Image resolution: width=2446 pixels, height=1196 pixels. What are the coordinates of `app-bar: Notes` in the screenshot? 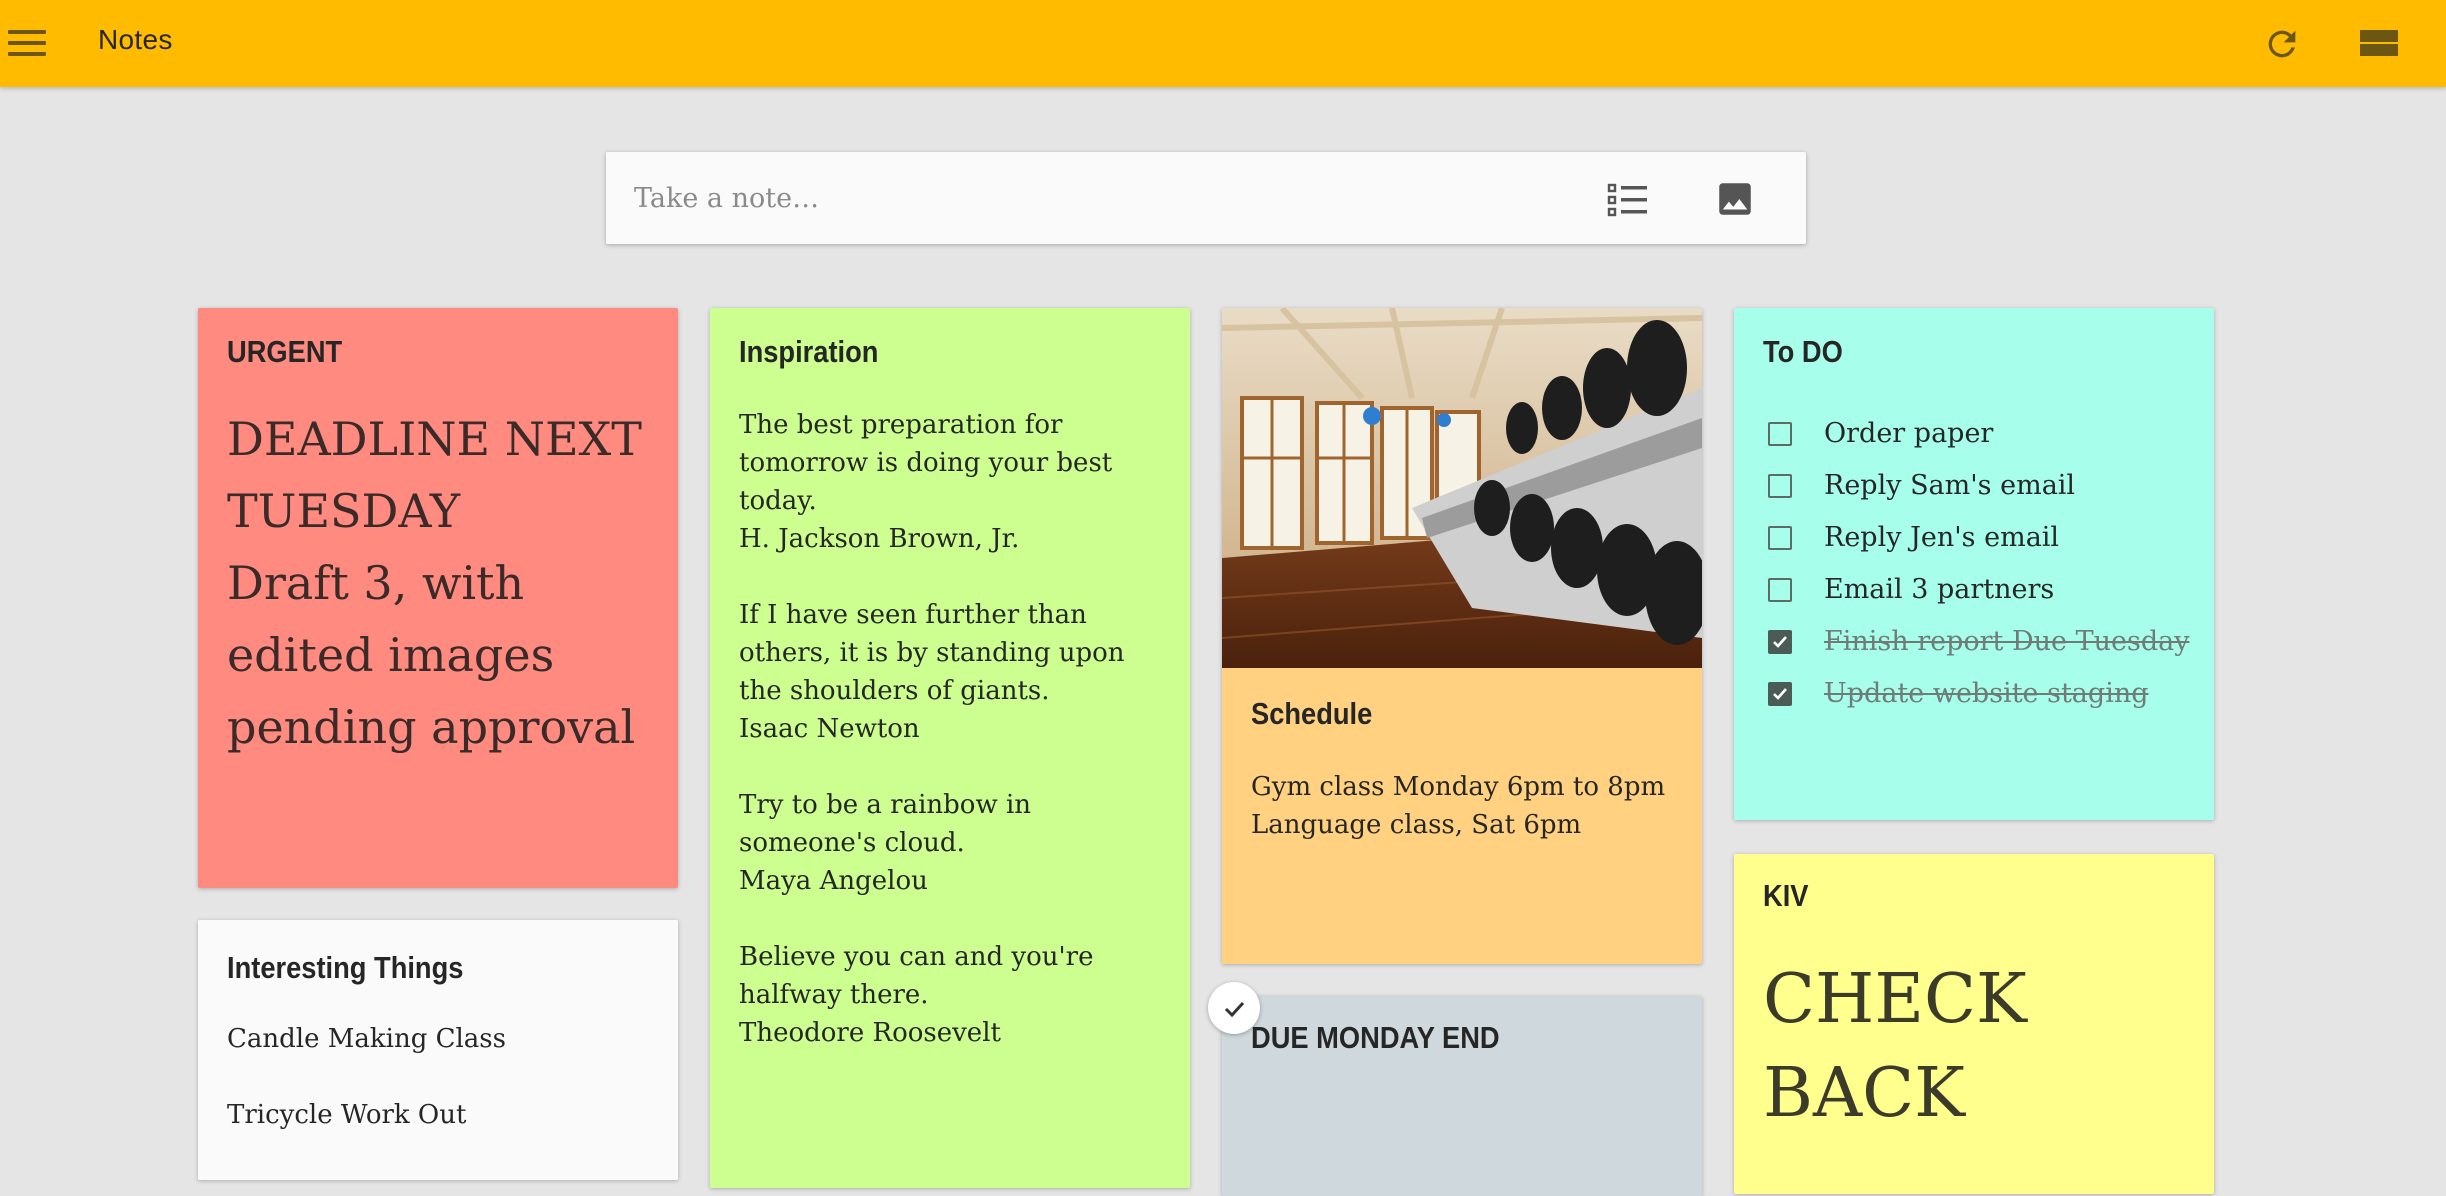 It's located at (1223, 43).